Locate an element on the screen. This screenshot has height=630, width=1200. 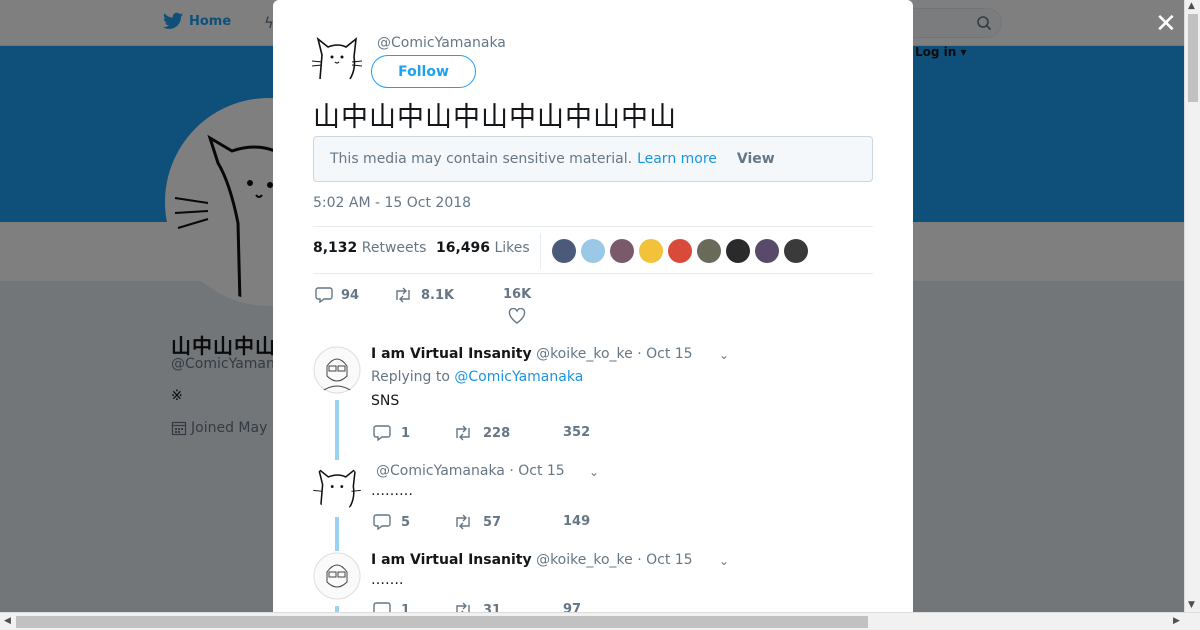
retweet-count: 228 is located at coordinates (497, 433).